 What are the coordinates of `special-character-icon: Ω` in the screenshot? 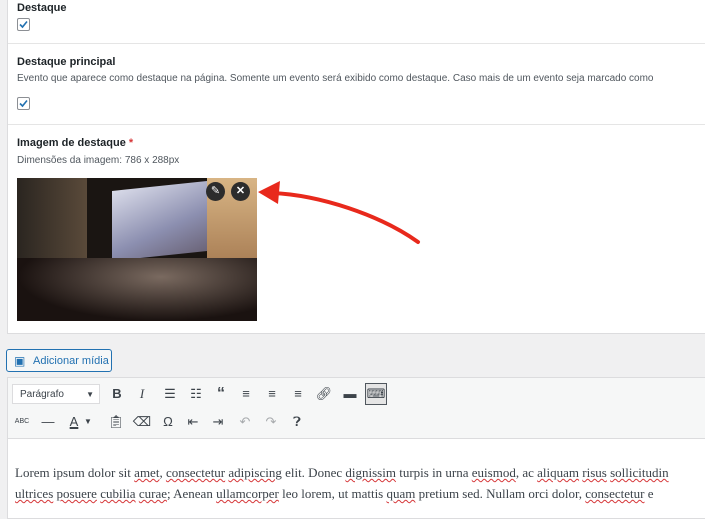 It's located at (168, 422).